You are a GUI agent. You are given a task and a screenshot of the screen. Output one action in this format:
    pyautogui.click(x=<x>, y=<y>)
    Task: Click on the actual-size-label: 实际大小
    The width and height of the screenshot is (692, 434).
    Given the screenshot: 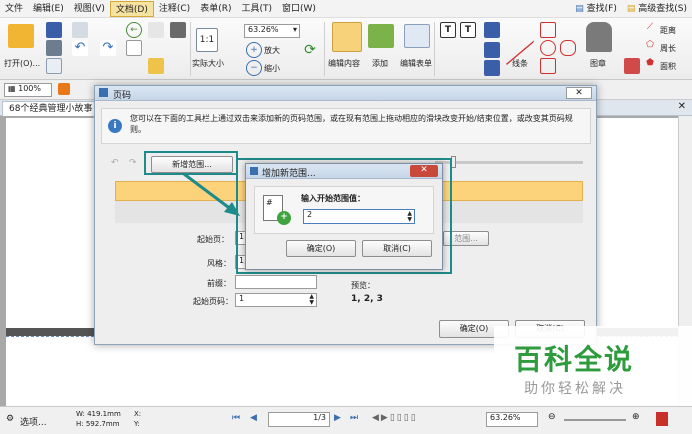 What is the action you would take?
    pyautogui.click(x=208, y=63)
    